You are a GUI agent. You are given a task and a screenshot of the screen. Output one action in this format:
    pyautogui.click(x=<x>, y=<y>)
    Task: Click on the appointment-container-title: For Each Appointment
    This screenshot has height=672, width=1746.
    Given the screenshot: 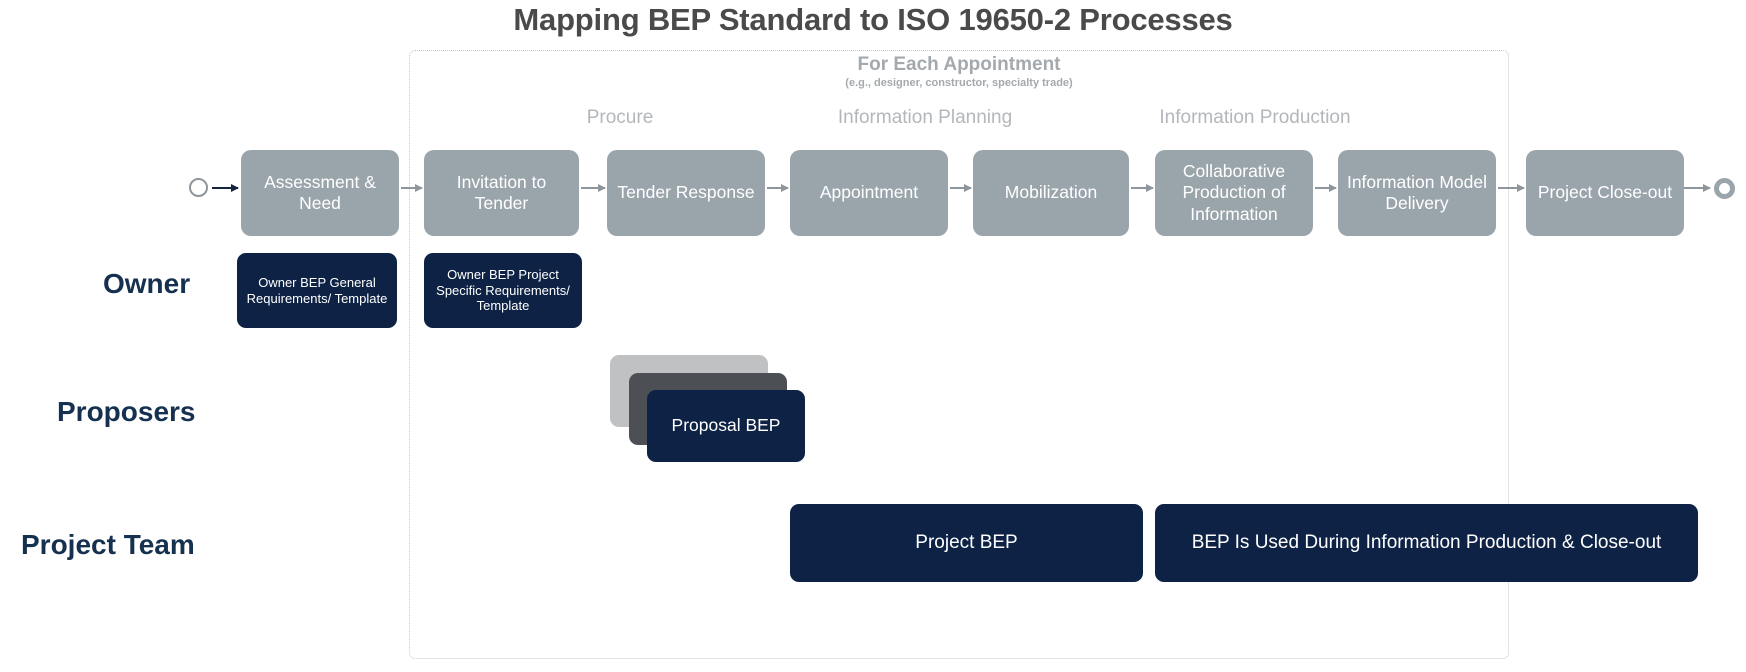 What is the action you would take?
    pyautogui.click(x=959, y=64)
    